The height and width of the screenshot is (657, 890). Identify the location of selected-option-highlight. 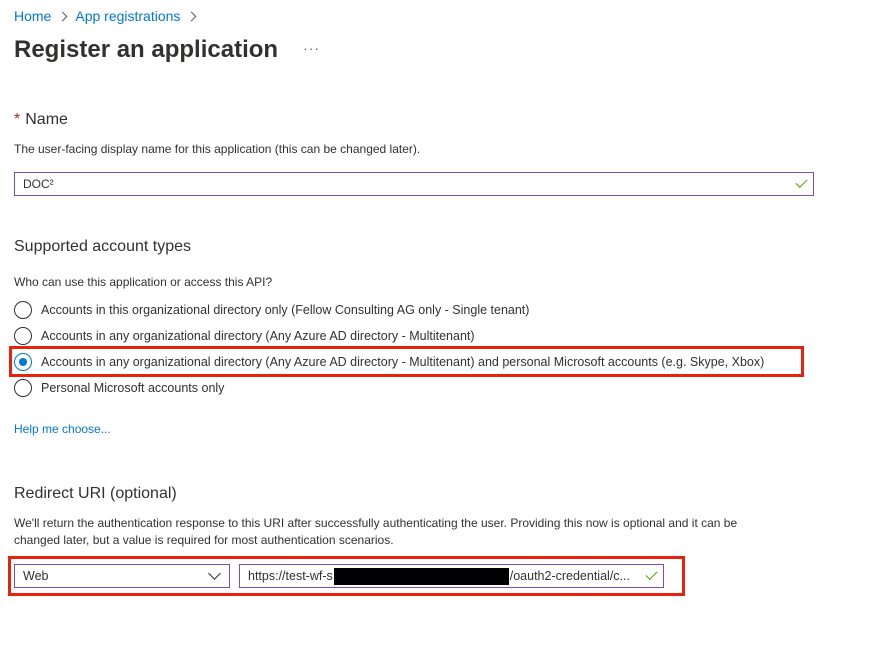
(406, 361).